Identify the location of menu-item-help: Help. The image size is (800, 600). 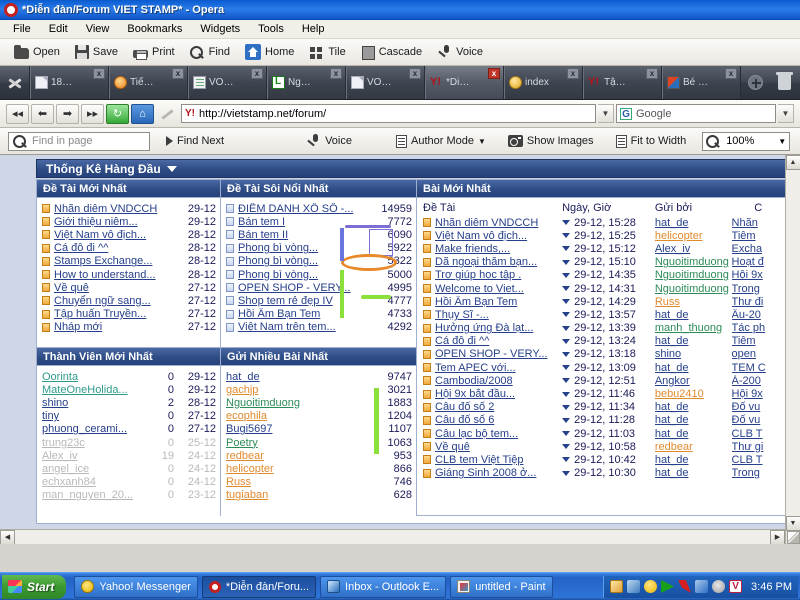
(313, 29).